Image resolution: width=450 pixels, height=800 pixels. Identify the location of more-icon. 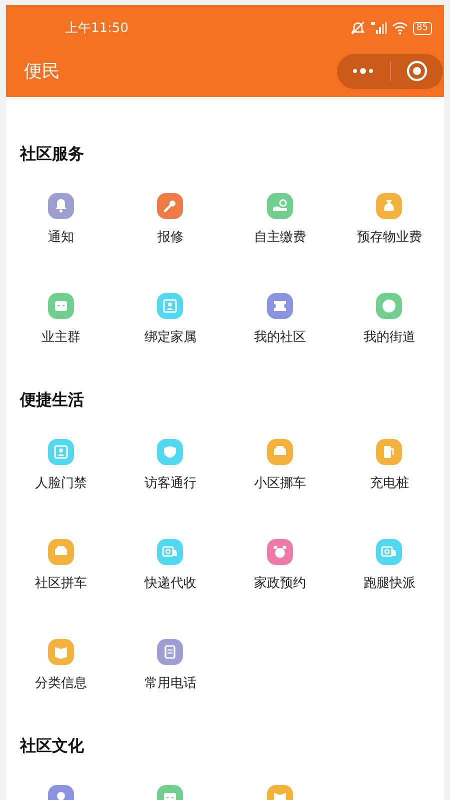
(363, 71).